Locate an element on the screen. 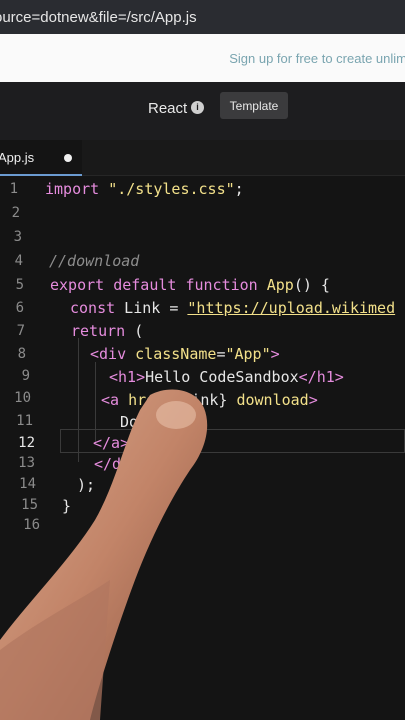 The image size is (405, 720). code-line-1: import "./styles.css"; is located at coordinates (144, 189).